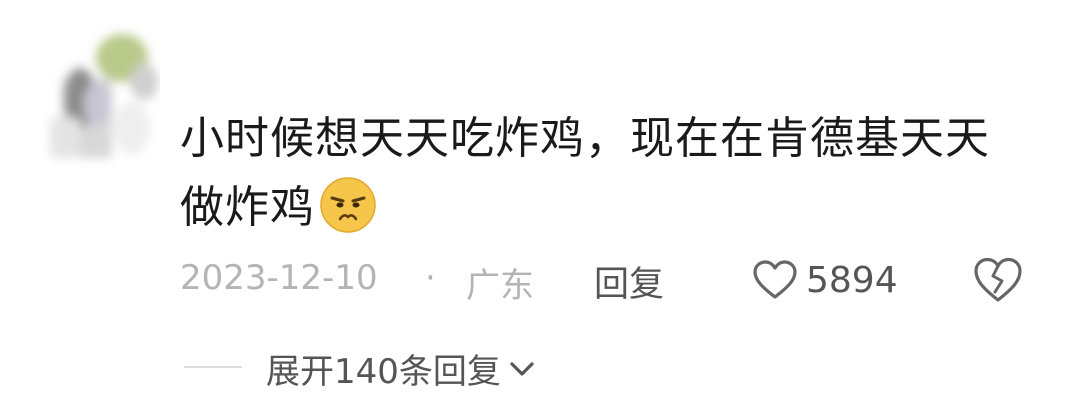 The height and width of the screenshot is (404, 1080). I want to click on comment-text-line-1: 小时候想天天吃炸鸡，现在在肯德基天天, so click(585, 138).